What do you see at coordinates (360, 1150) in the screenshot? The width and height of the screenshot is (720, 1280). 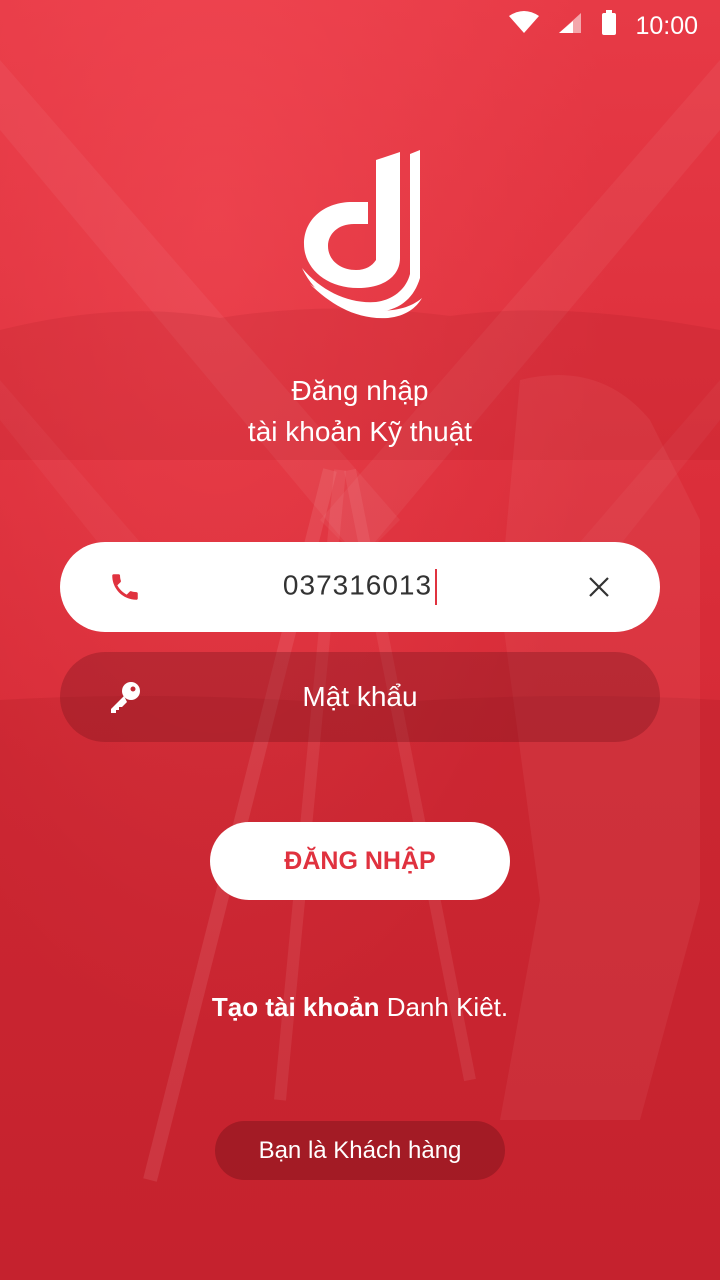 I see `customer-button: Bạn là Khách hàng` at bounding box center [360, 1150].